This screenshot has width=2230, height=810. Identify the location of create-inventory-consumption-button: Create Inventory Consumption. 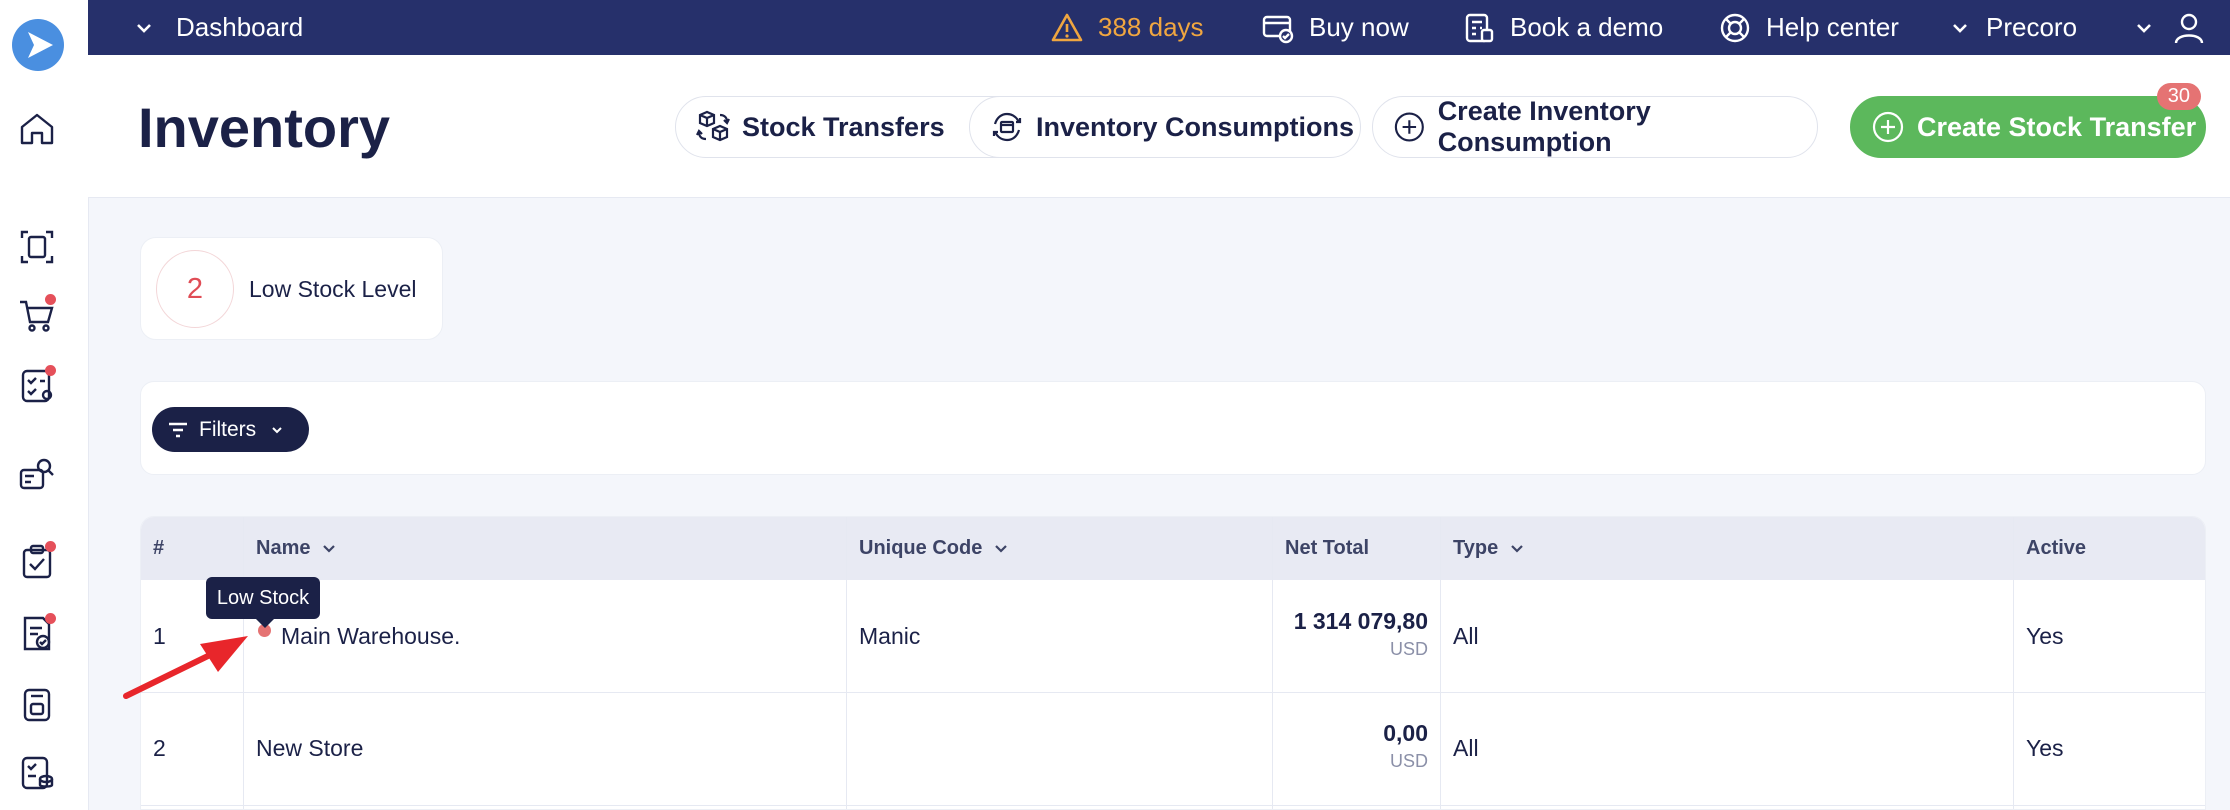
(1595, 127).